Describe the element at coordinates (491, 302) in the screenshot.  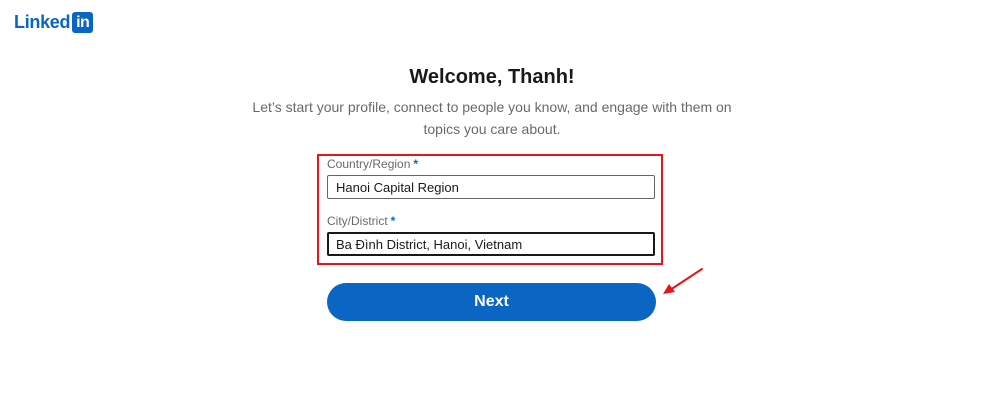
I see `next-button: Next` at that location.